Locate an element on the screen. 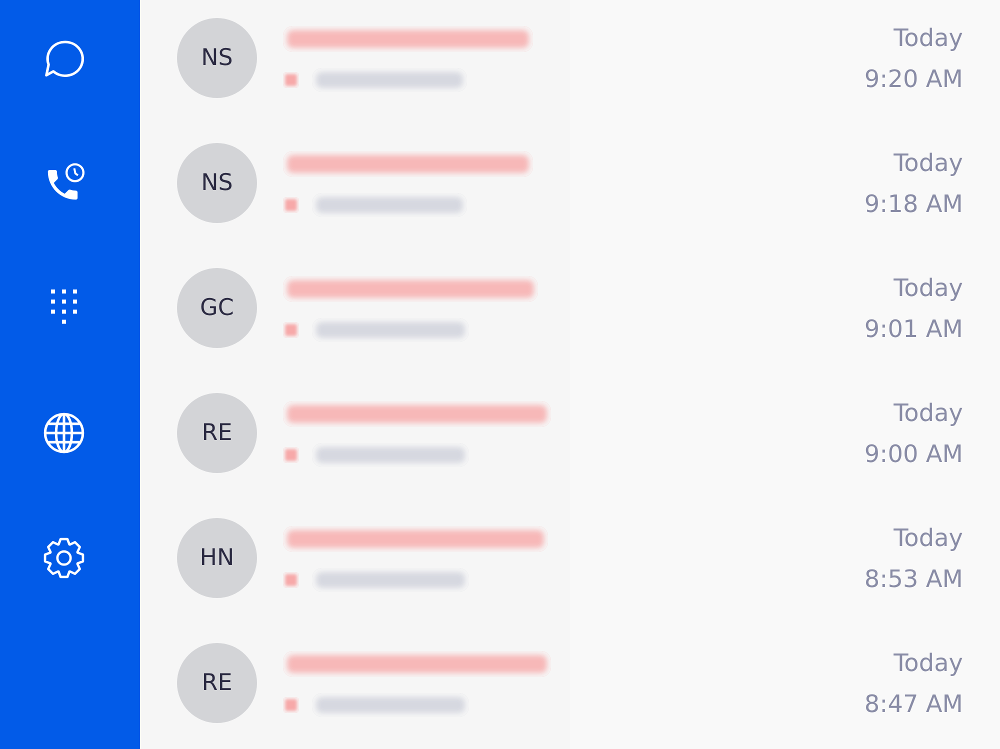  time-label: 9:18 AM is located at coordinates (913, 204).